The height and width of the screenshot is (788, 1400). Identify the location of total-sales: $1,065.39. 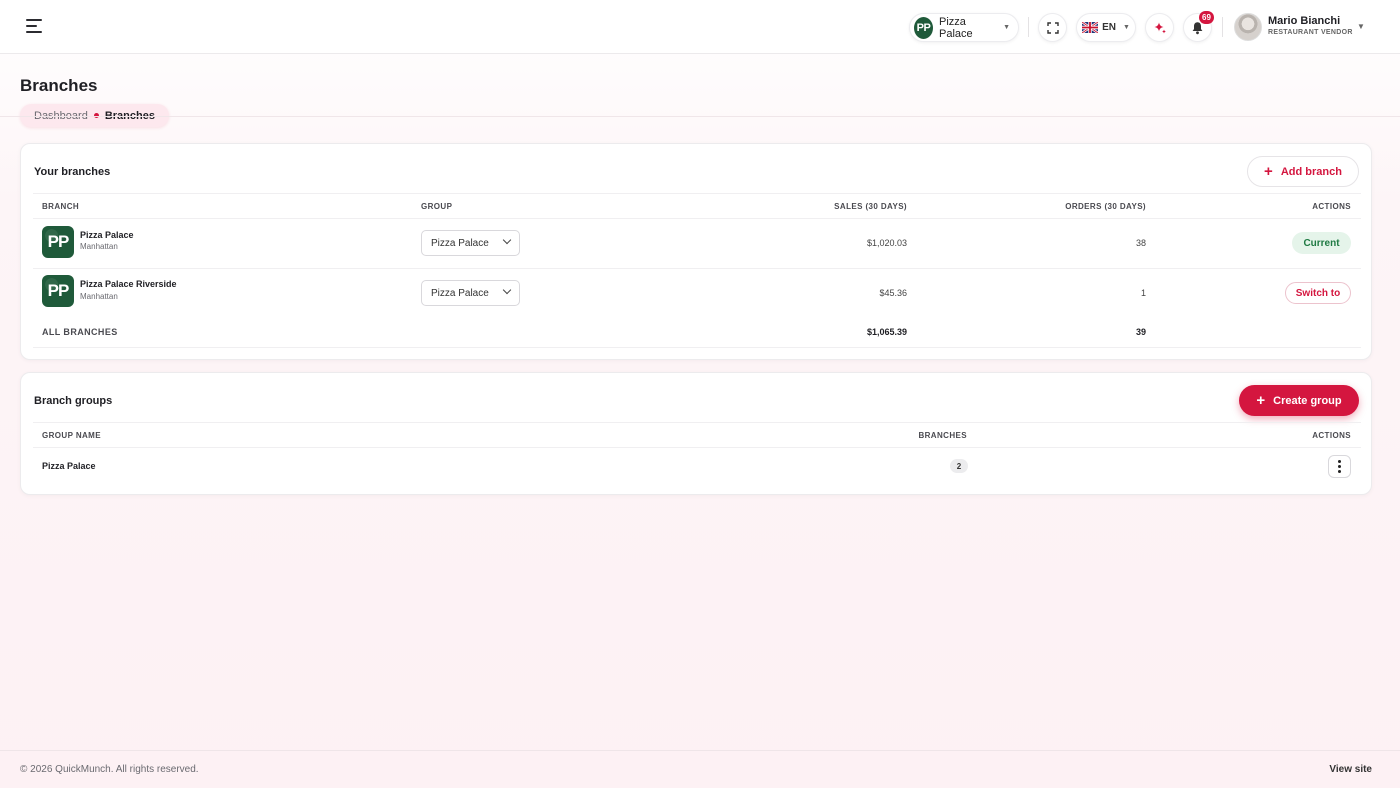
(886, 332).